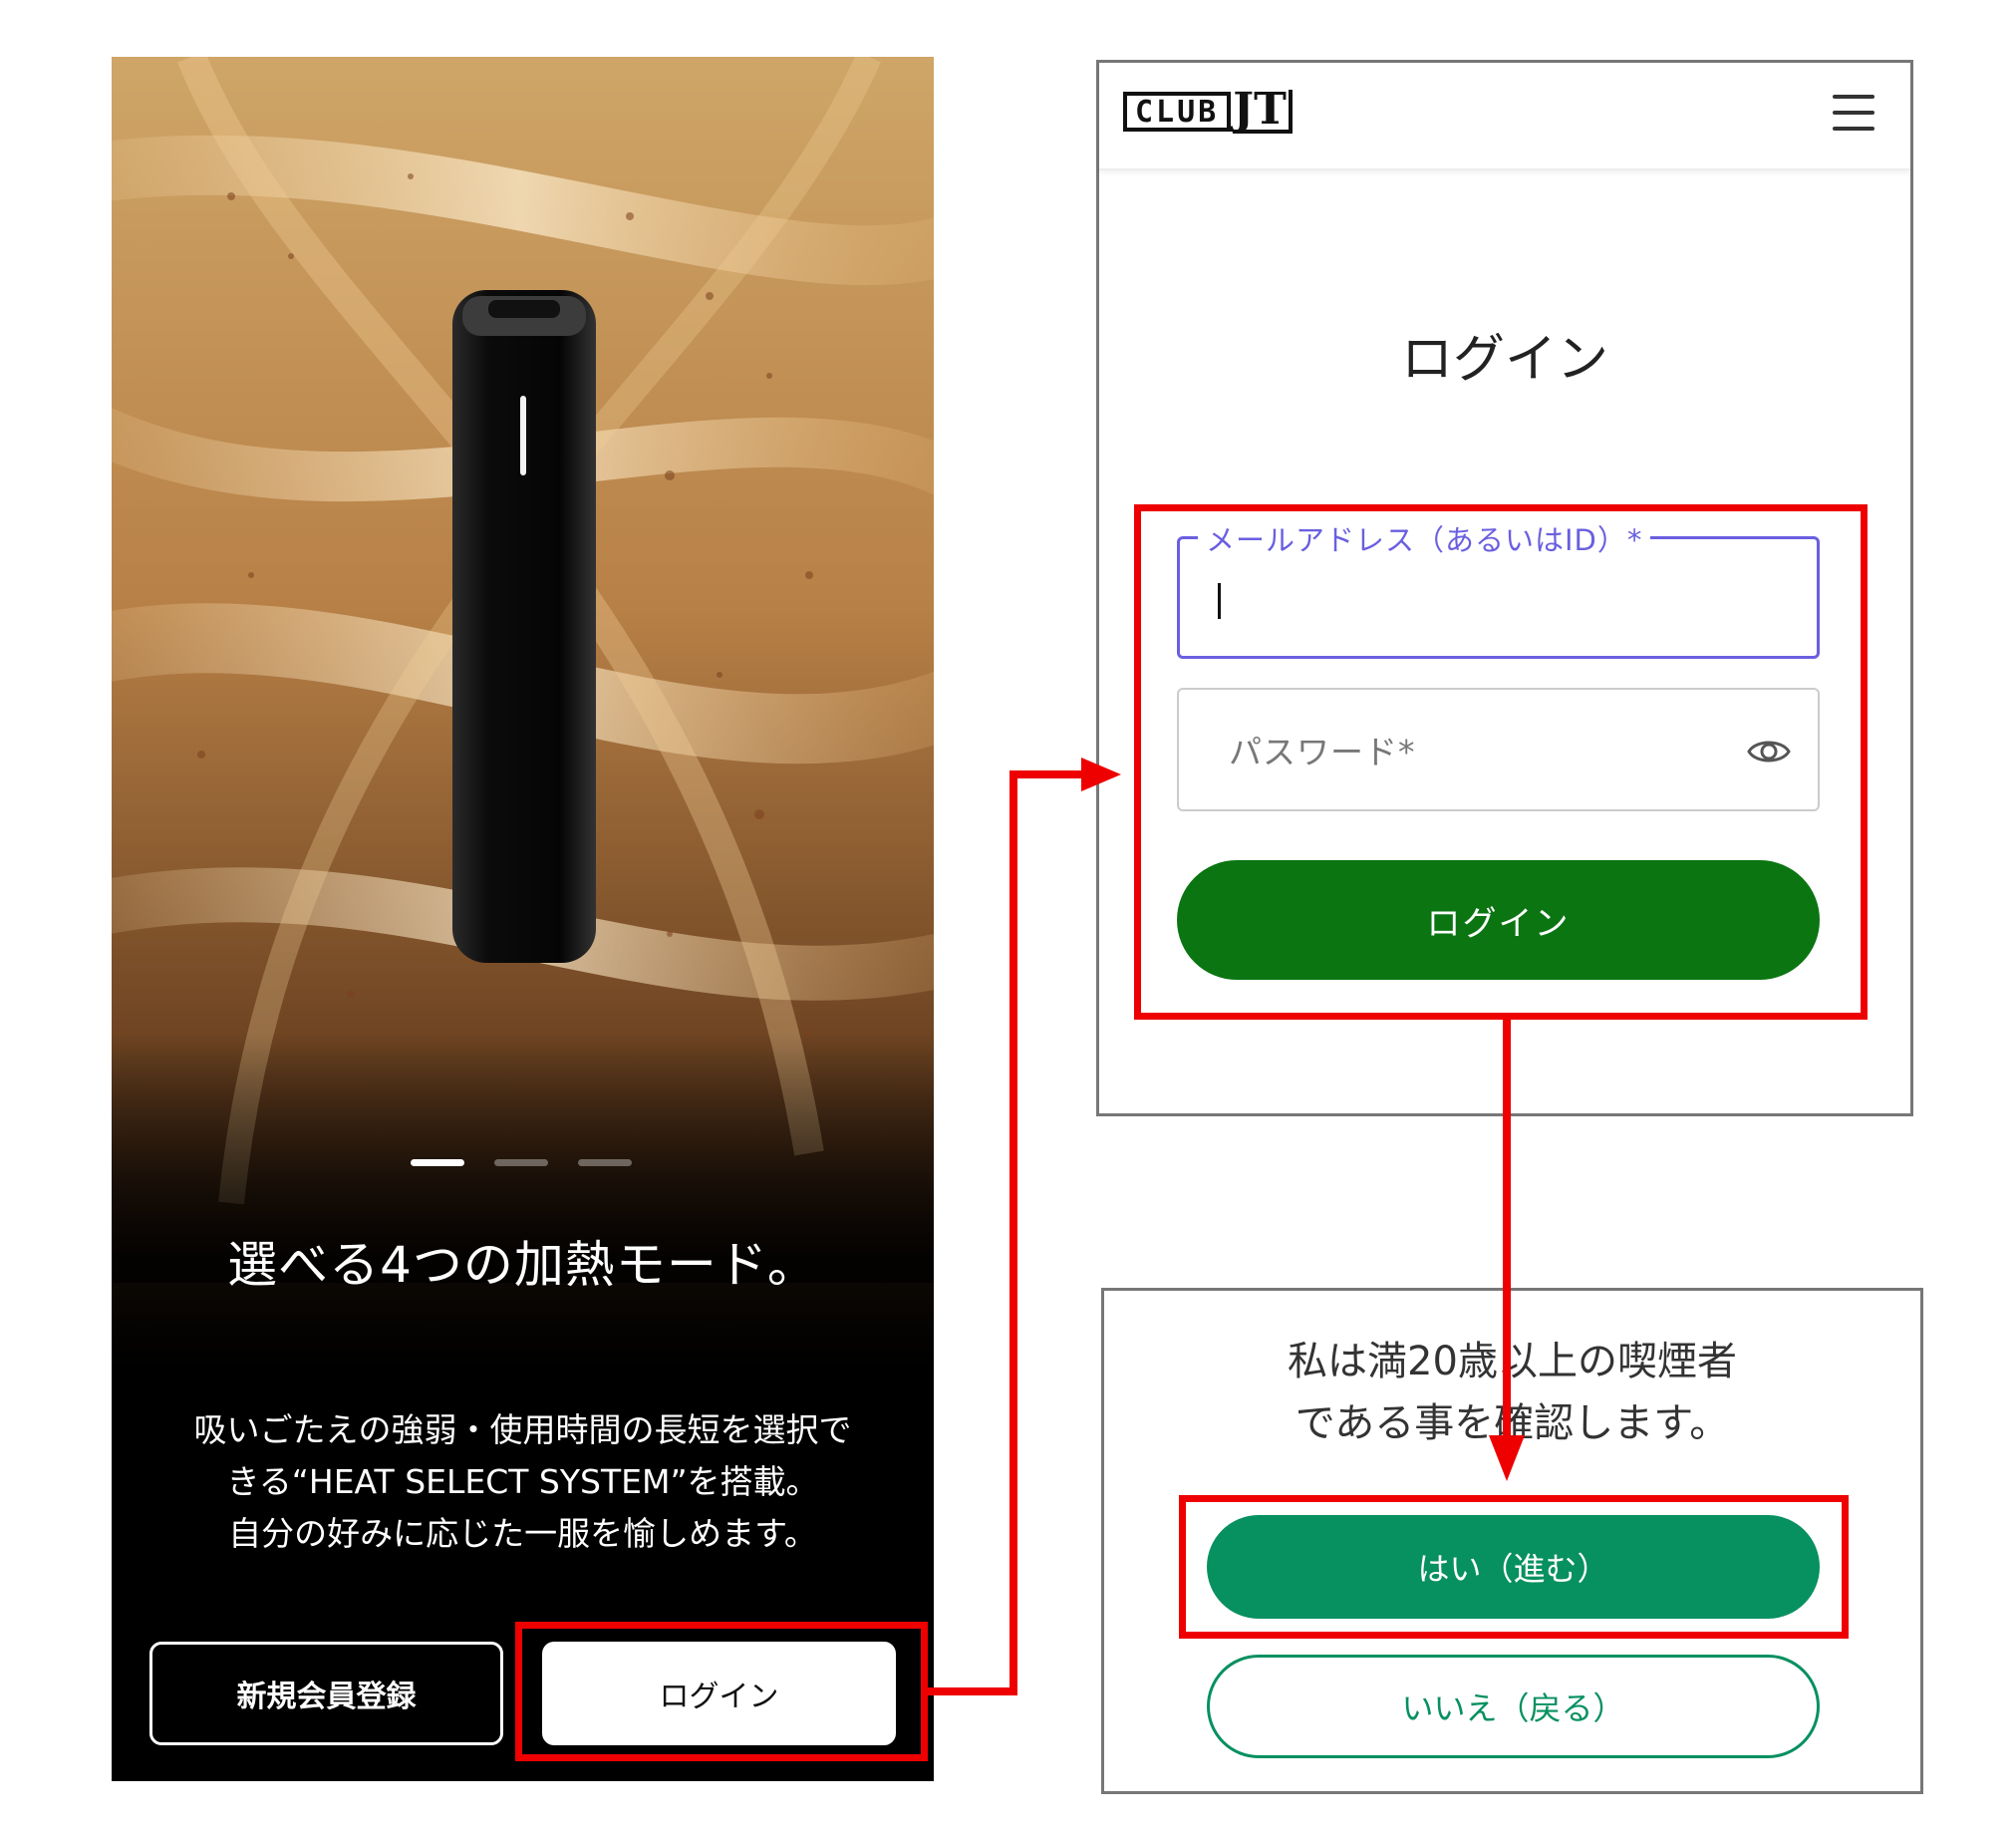  Describe the element at coordinates (1513, 1706) in the screenshot. I see `no-back-button: いいえ（戻る）` at that location.